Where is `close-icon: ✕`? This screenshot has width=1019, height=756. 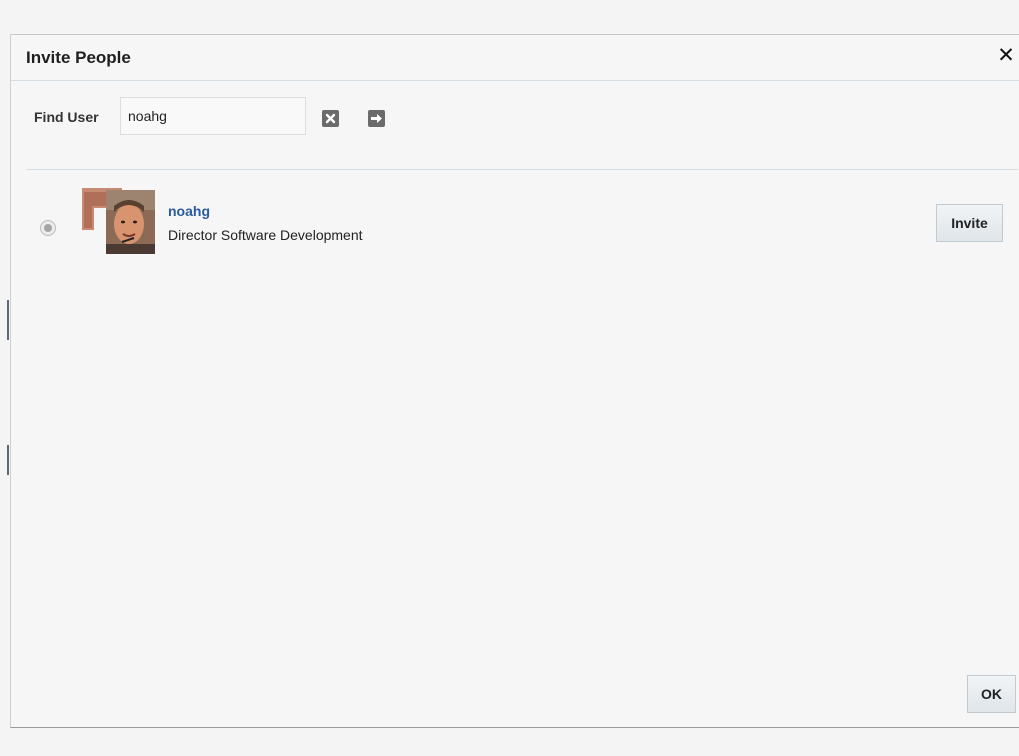 close-icon: ✕ is located at coordinates (1006, 56).